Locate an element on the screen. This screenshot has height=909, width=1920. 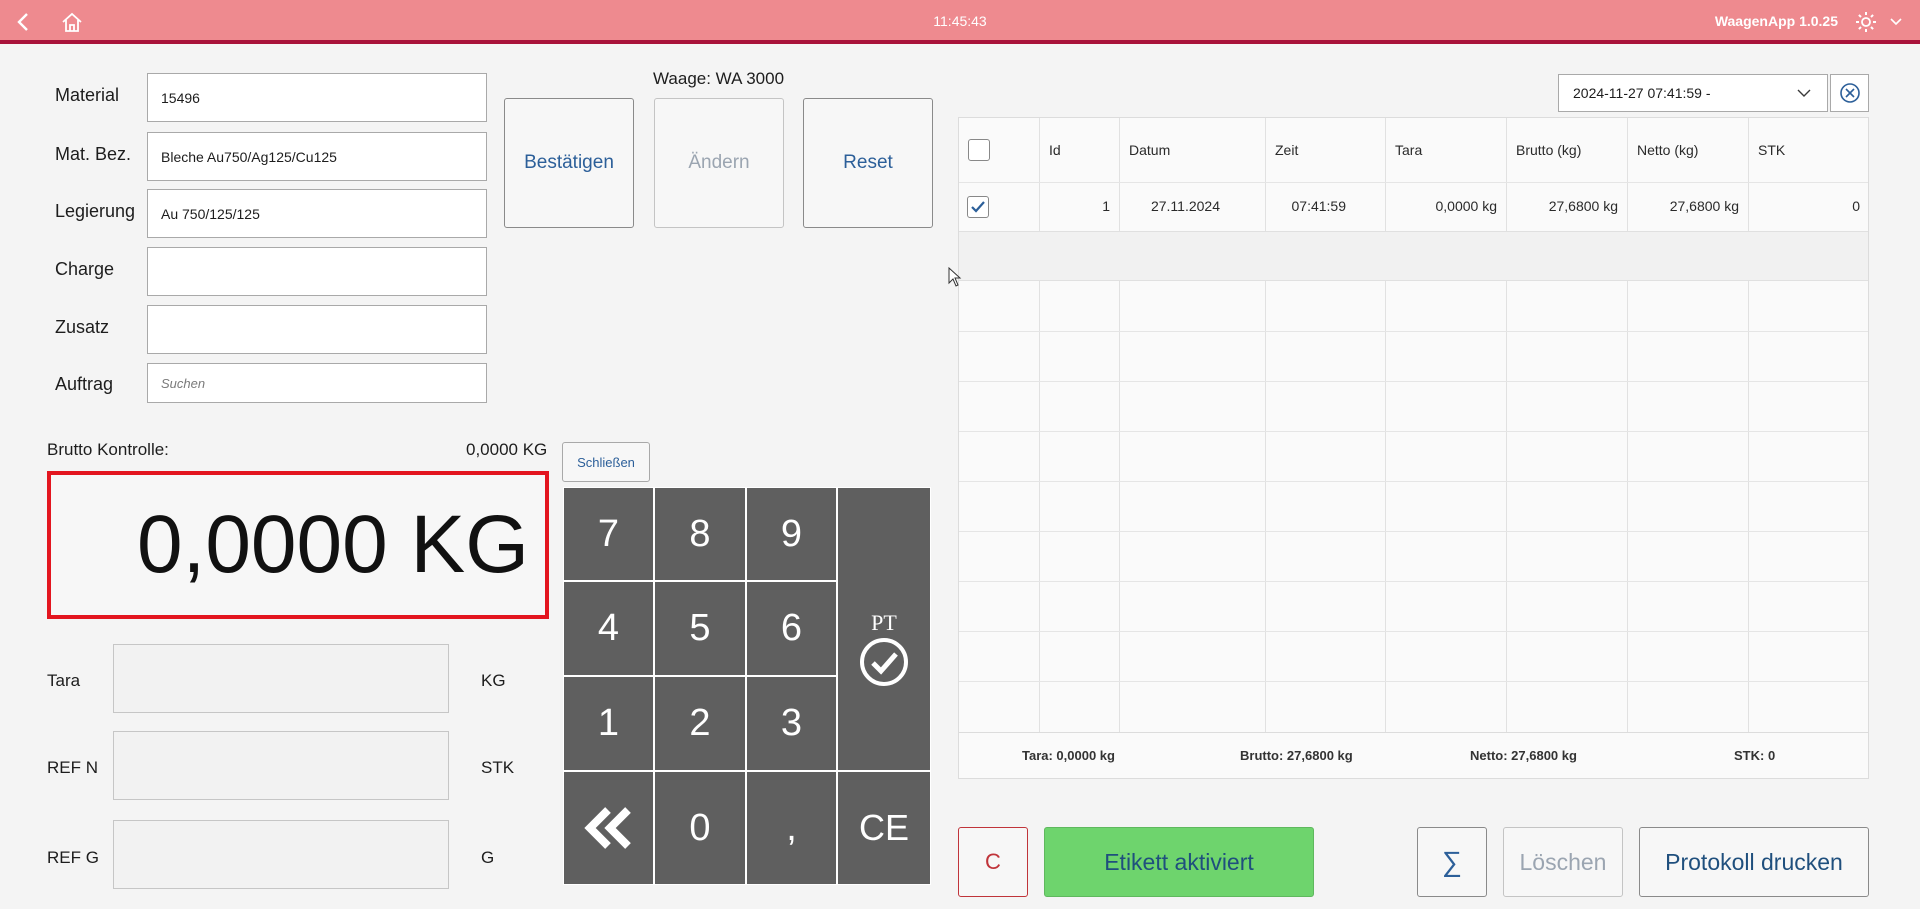
tara-field is located at coordinates (281, 678).